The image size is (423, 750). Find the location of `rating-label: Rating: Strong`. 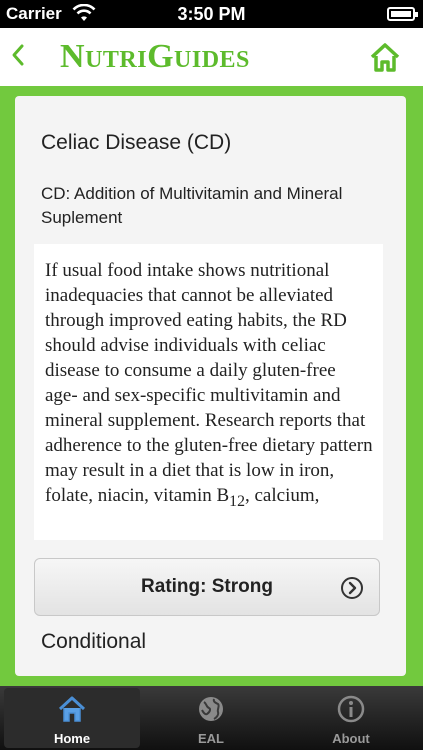

rating-label: Rating: Strong is located at coordinates (207, 586).